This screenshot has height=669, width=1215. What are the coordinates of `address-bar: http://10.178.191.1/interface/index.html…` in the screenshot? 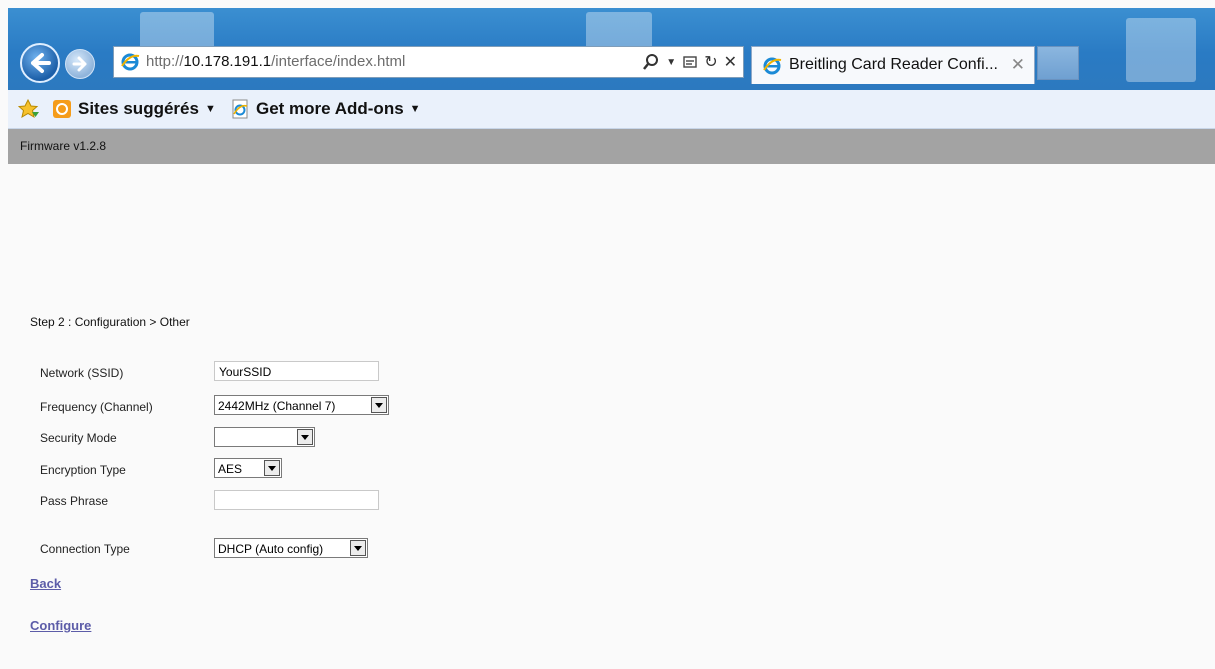 It's located at (428, 62).